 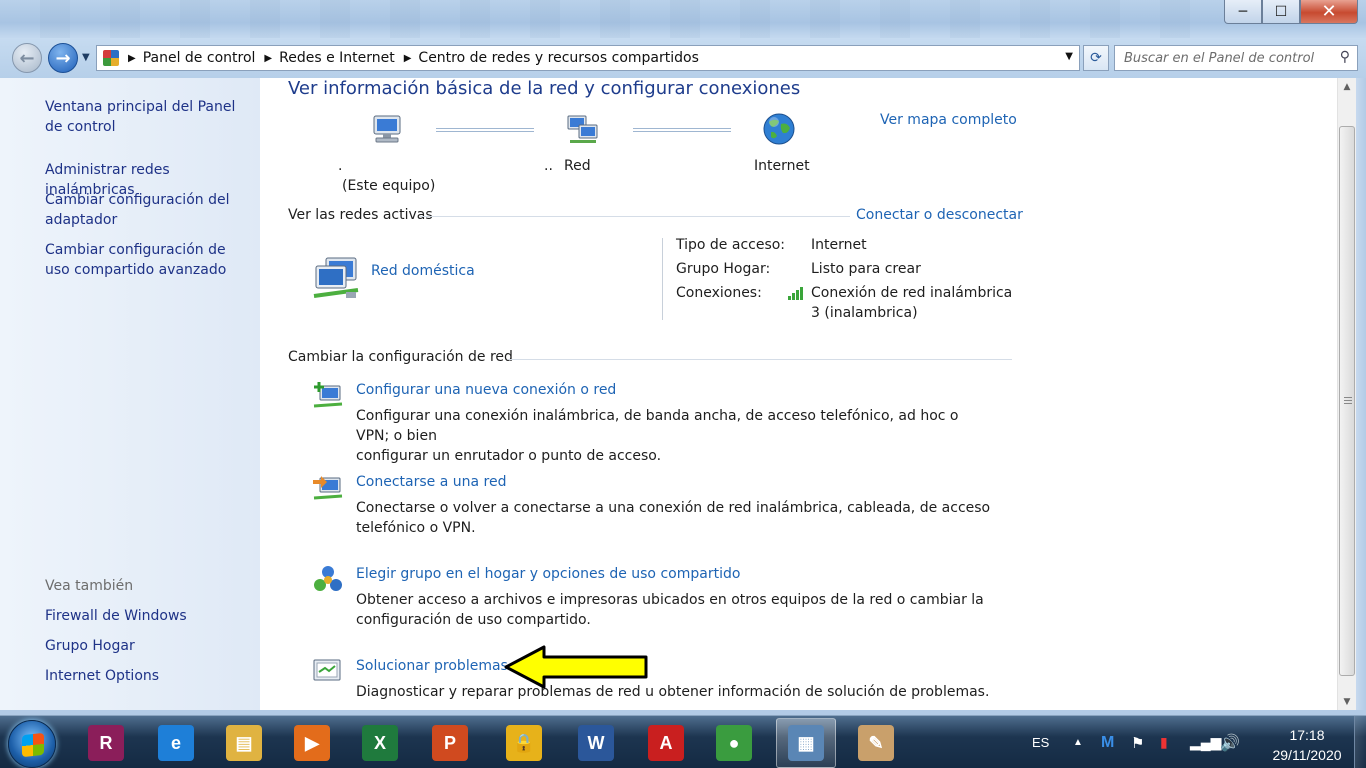 I want to click on task-desc-line: configuración de uso compartido., so click(x=473, y=620).